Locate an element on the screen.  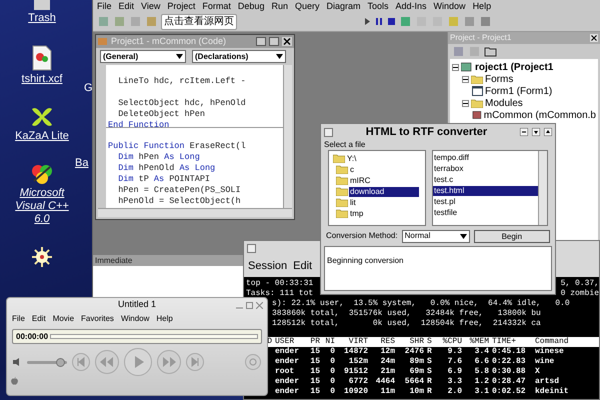
begin-button: Begin is located at coordinates (512, 236).